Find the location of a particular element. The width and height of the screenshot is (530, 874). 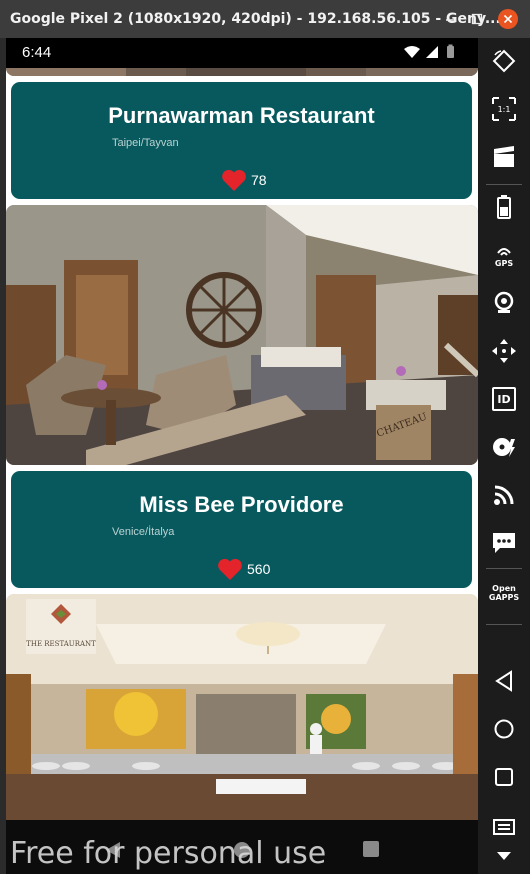

gps-icon: GPS is located at coordinates (504, 257).